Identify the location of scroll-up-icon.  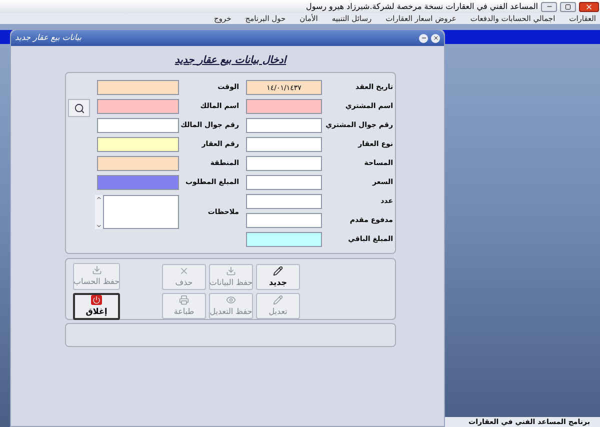
(99, 198).